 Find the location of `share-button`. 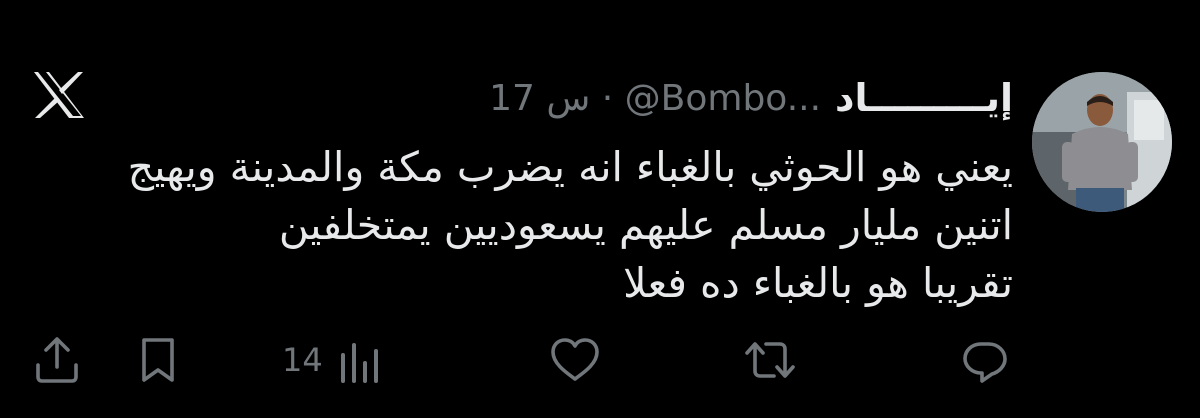

share-button is located at coordinates (57, 360).